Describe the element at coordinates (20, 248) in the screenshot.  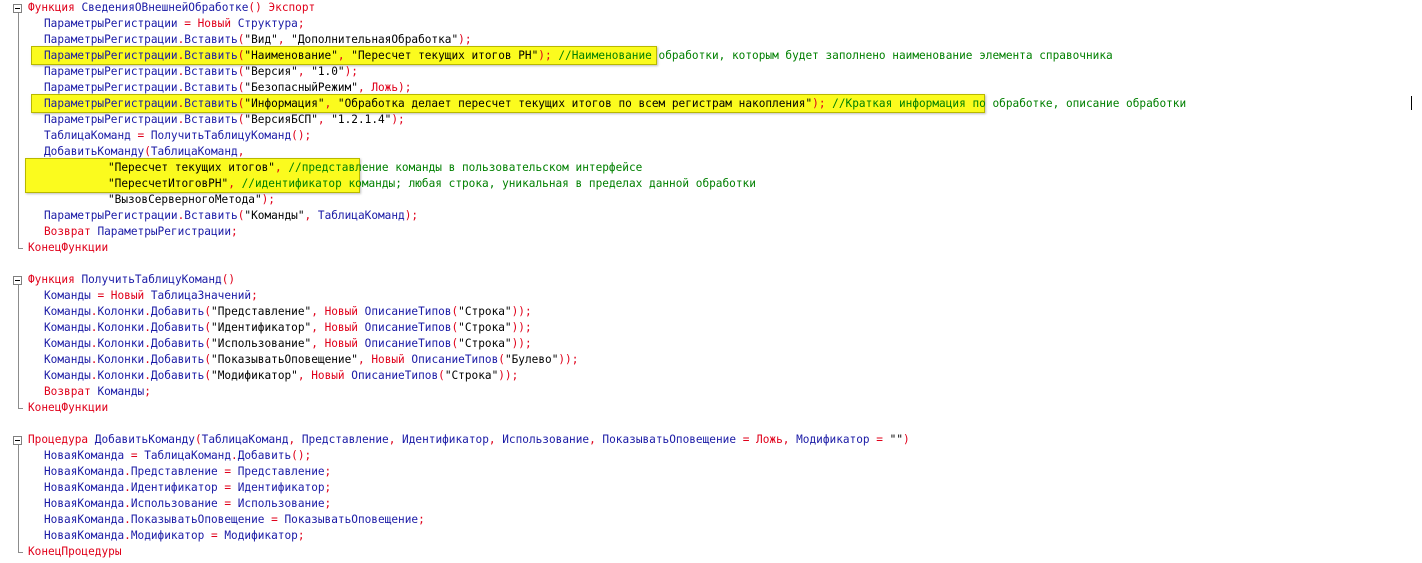
I see `fold-gutter-end` at that location.